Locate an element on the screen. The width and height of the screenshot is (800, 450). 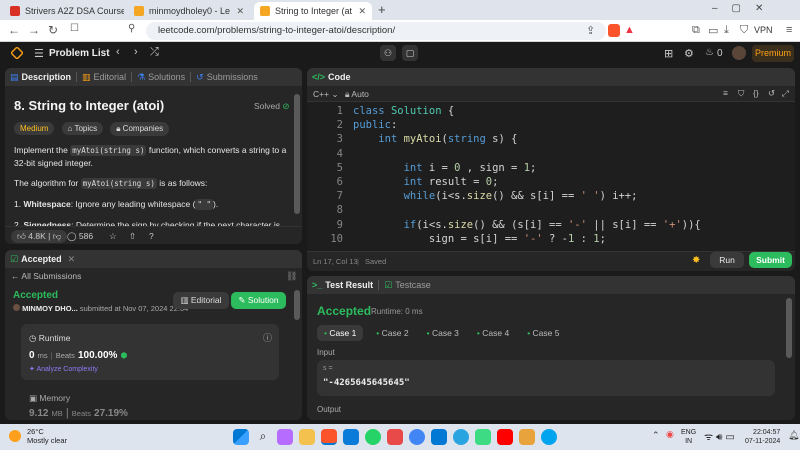
download-icon: ⤓ is located at coordinates (726, 30).